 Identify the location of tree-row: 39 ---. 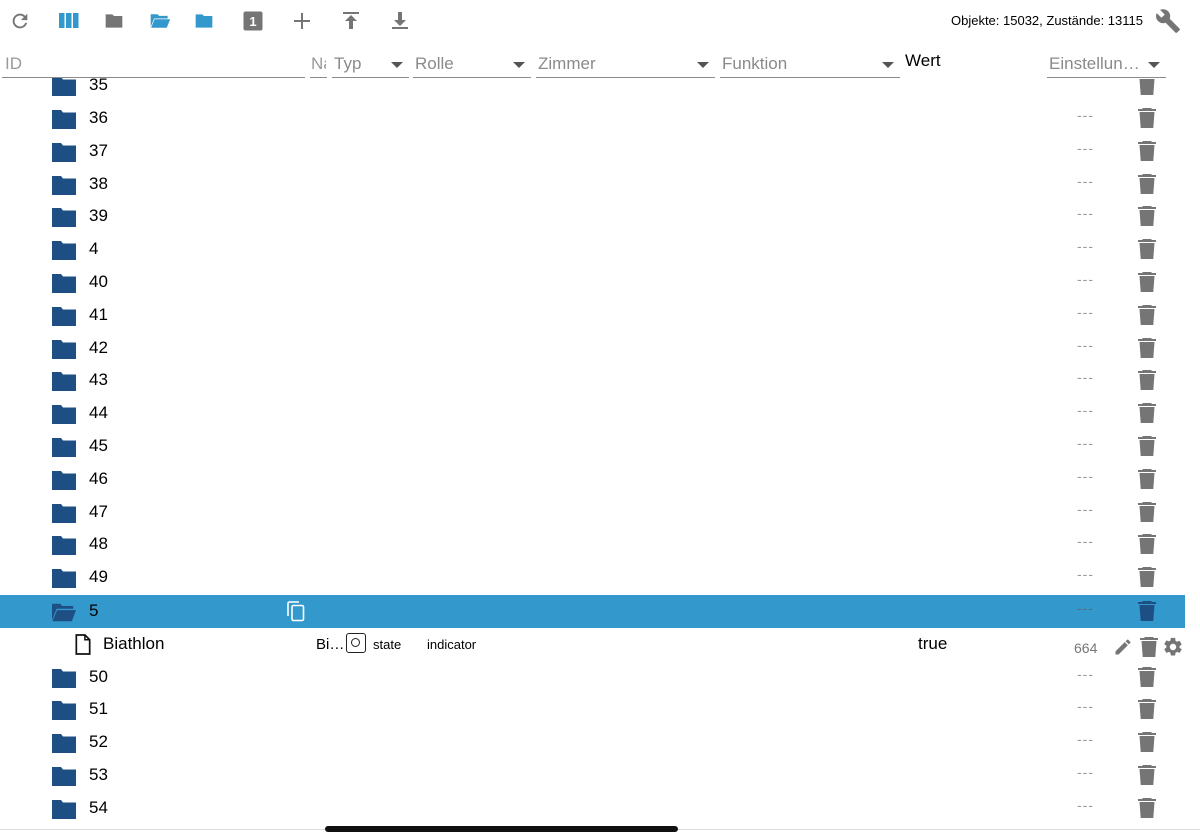
(592, 216).